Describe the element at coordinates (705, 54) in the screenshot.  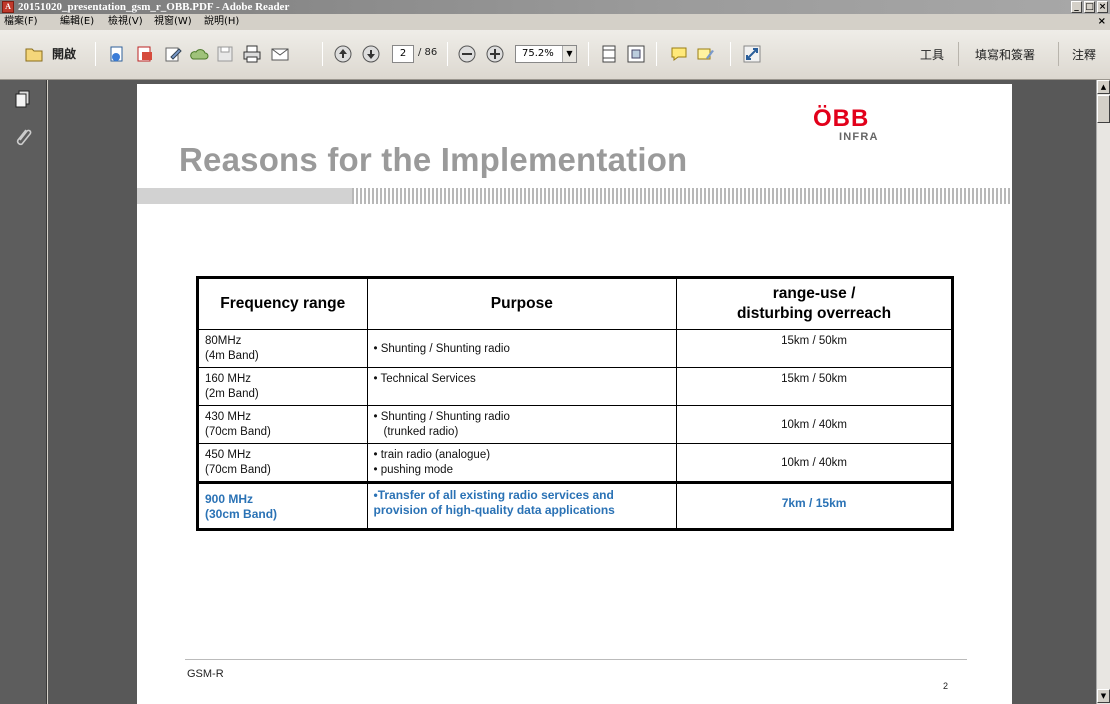
I see `highlight-button` at that location.